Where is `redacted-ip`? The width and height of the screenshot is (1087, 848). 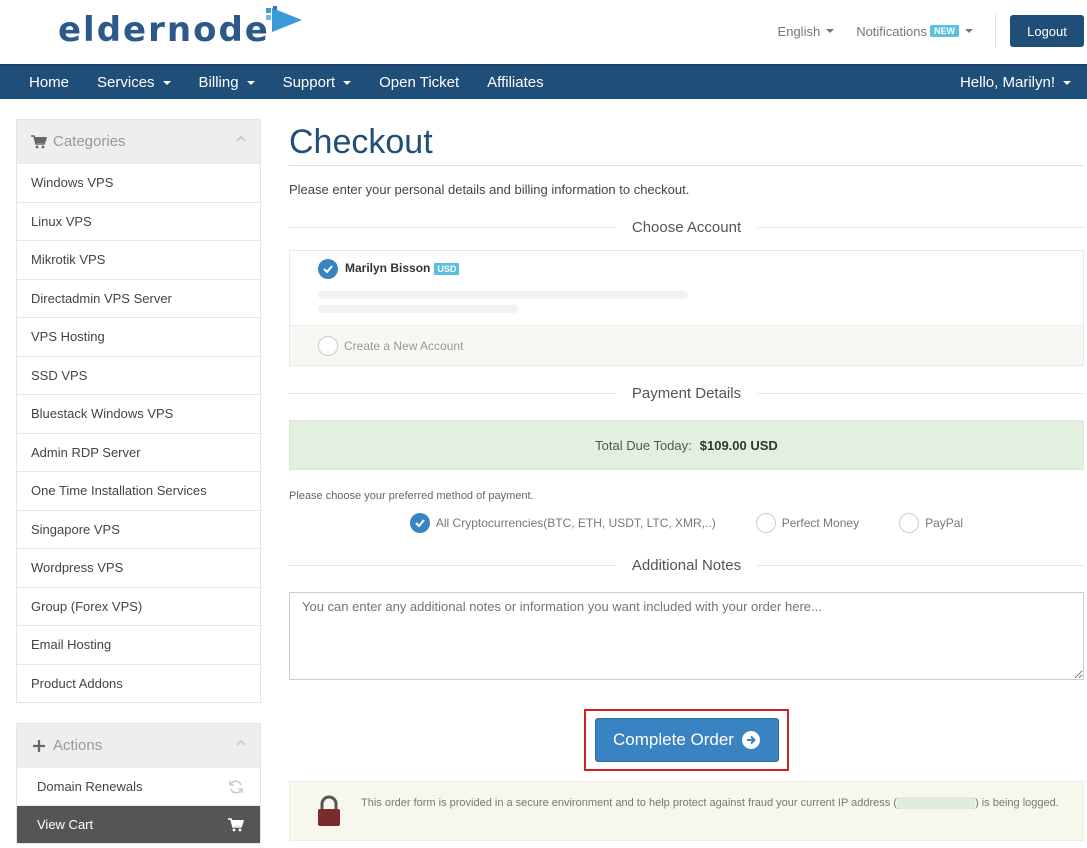
redacted-ip is located at coordinates (936, 803).